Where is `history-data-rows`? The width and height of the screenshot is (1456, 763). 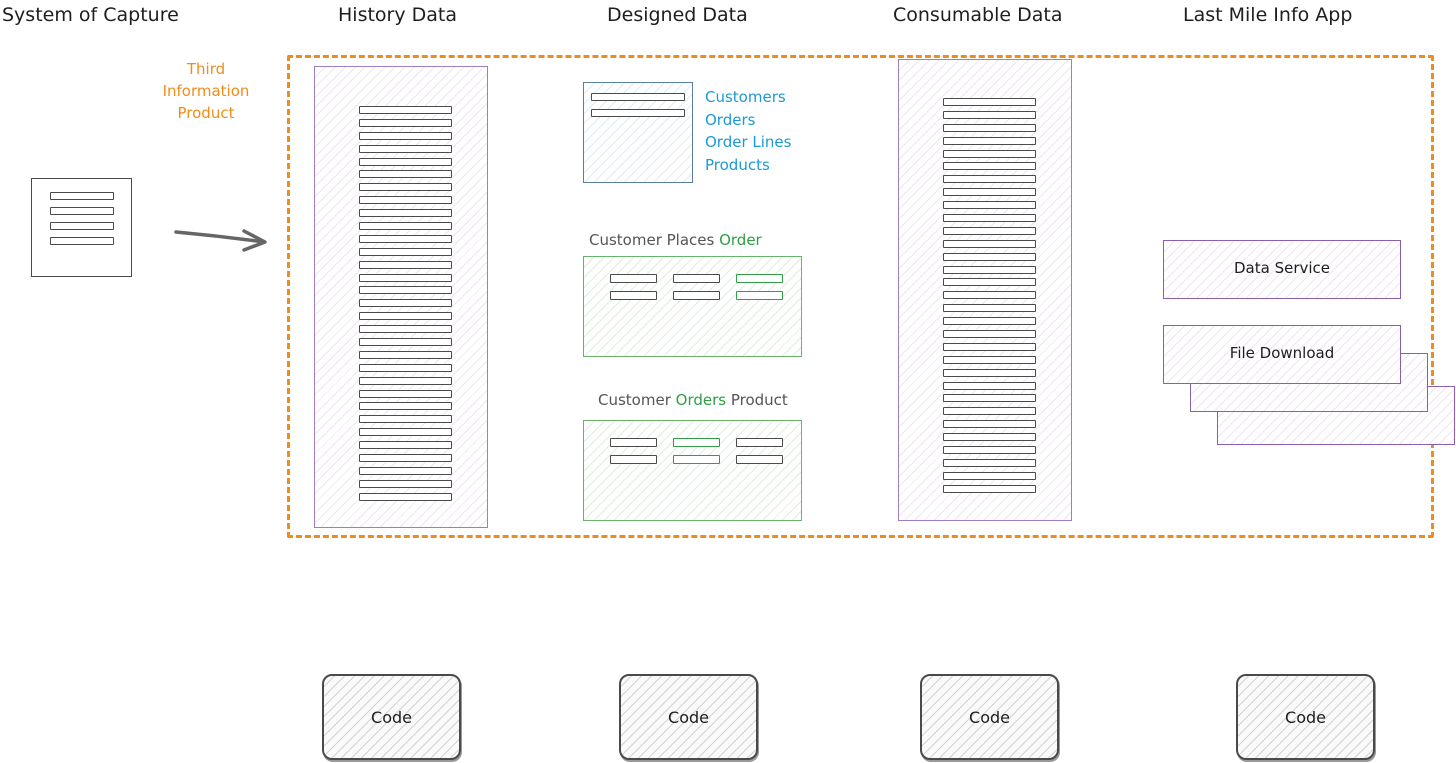 history-data-rows is located at coordinates (405, 303).